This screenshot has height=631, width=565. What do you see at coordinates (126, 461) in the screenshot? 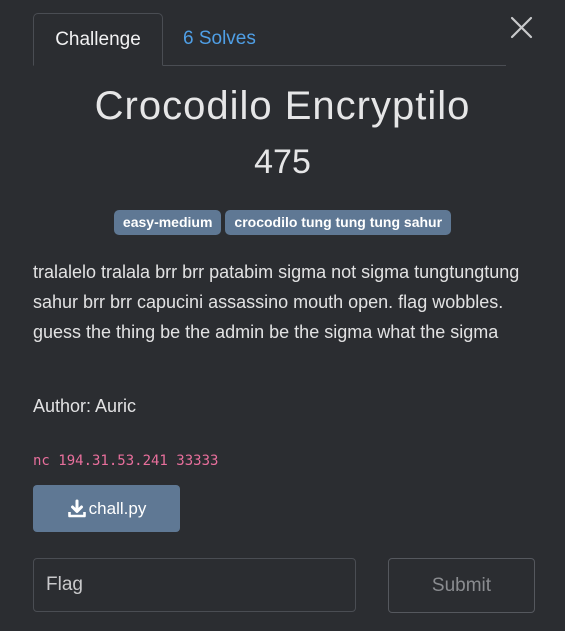
I see `connection-info: nc 194.31.53.241 33333` at bounding box center [126, 461].